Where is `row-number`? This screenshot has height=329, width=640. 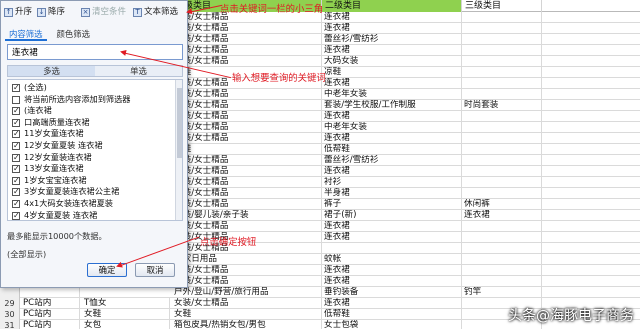
row-number is located at coordinates (10, 292).